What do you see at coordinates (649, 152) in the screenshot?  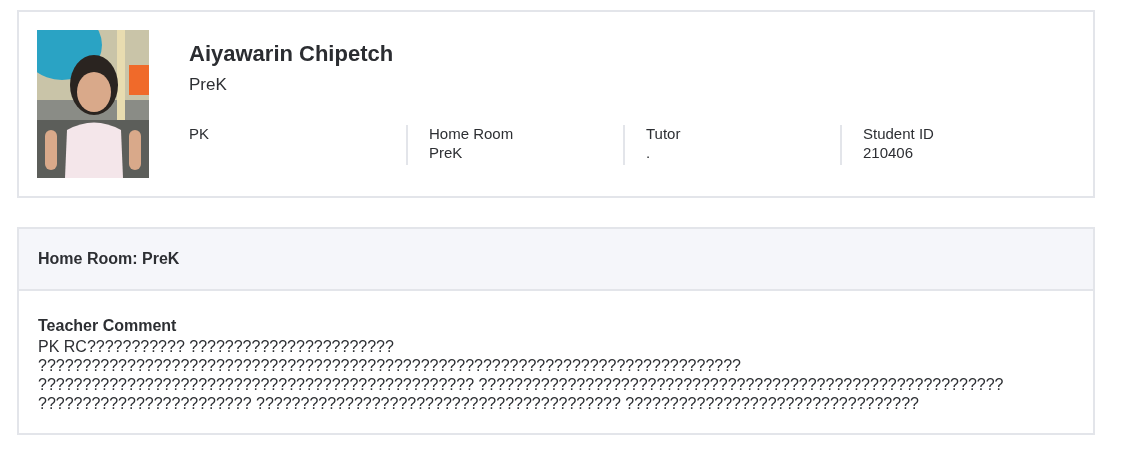 I see `field-value: .` at bounding box center [649, 152].